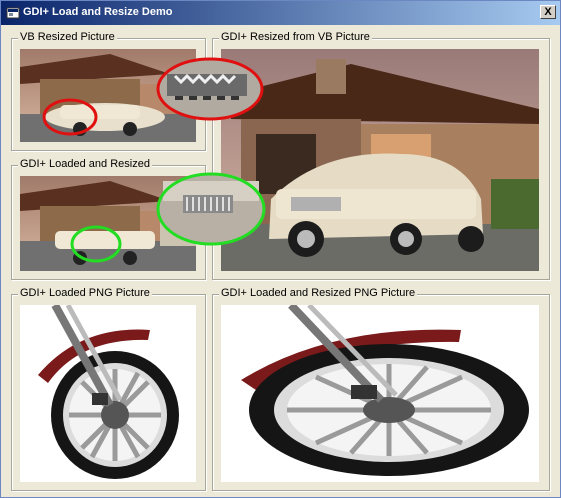  I want to click on close-button: X, so click(548, 12).